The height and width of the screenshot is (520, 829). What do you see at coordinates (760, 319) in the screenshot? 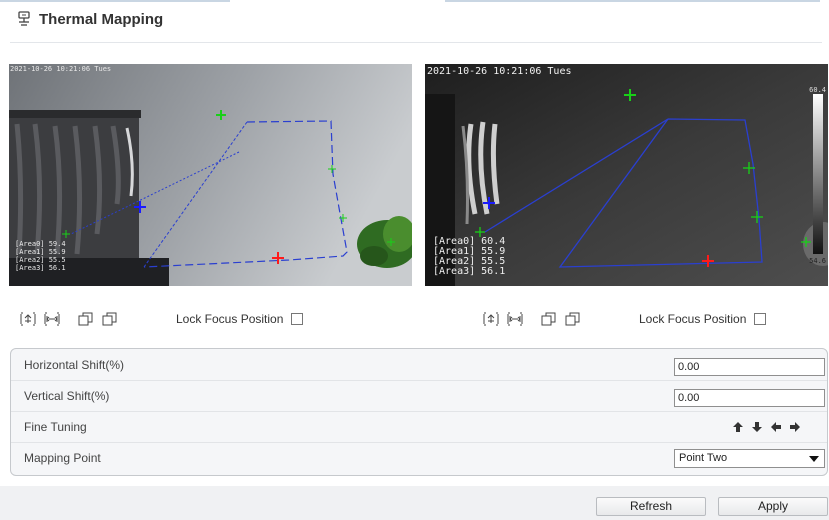
I see `lock-focus-checkbox-right` at bounding box center [760, 319].